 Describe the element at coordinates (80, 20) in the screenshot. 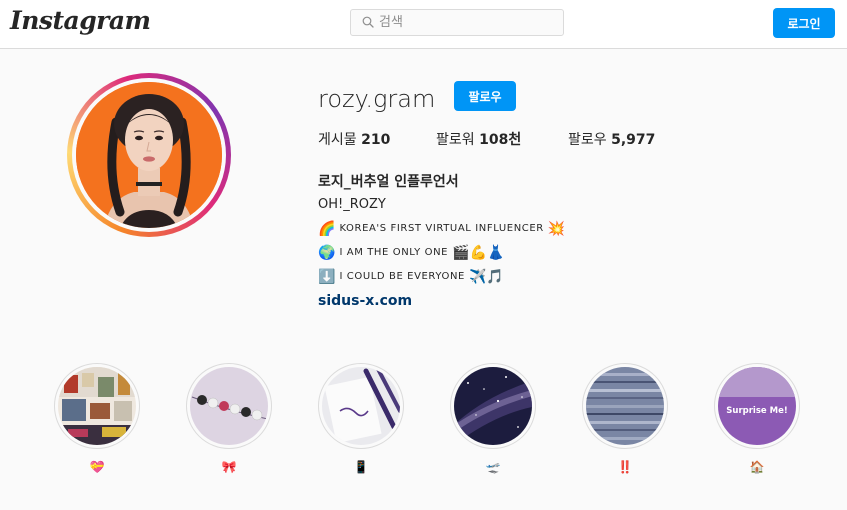

I see `instagram-logo: Instagram` at that location.